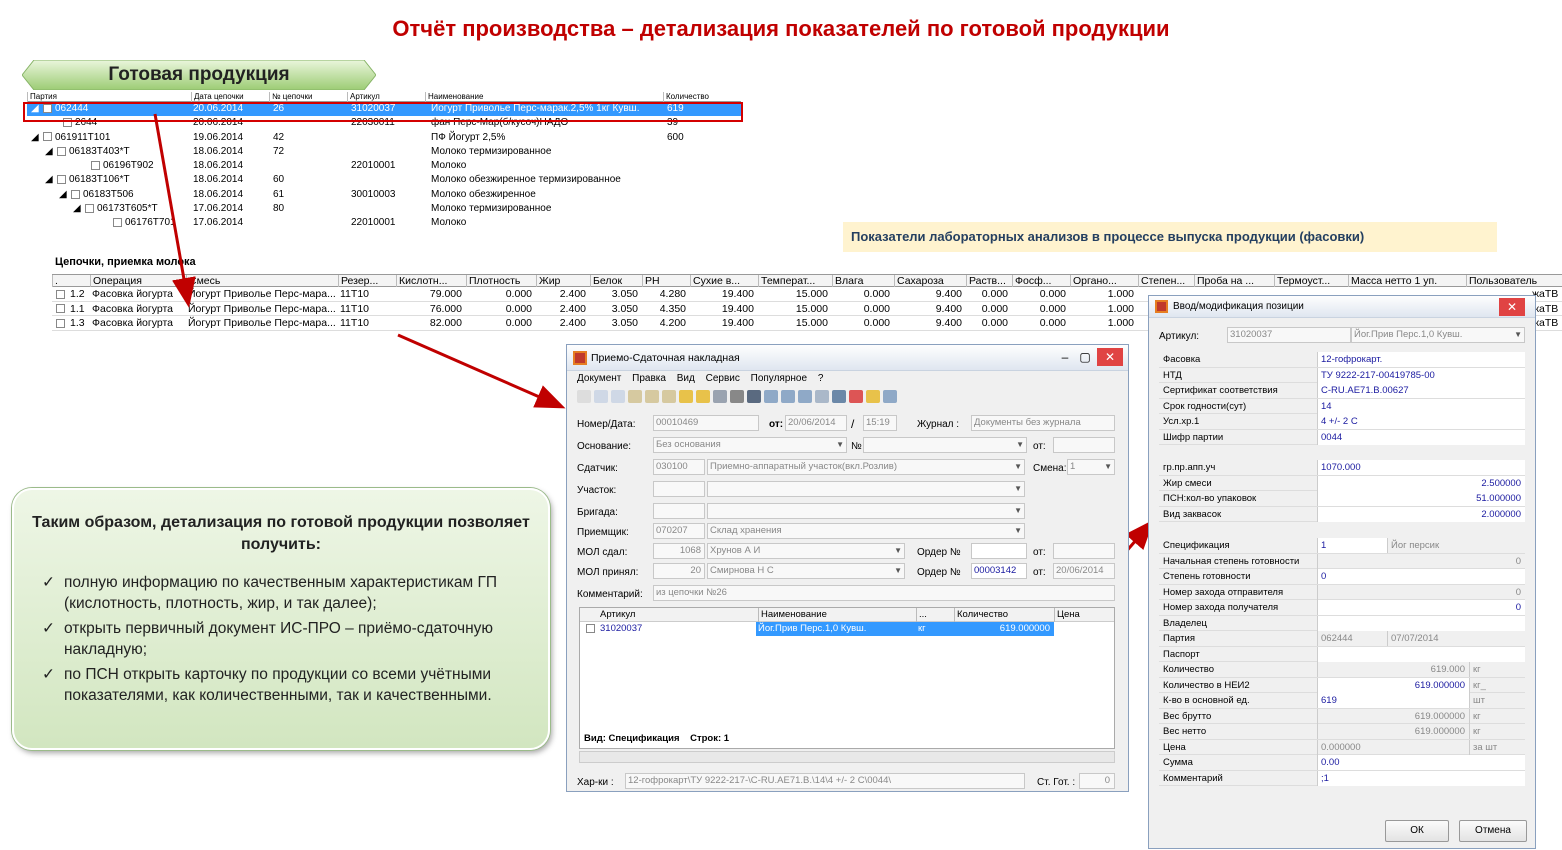 The width and height of the screenshot is (1562, 850). Describe the element at coordinates (1085, 357) in the screenshot. I see `maximize-button: ▢` at that location.